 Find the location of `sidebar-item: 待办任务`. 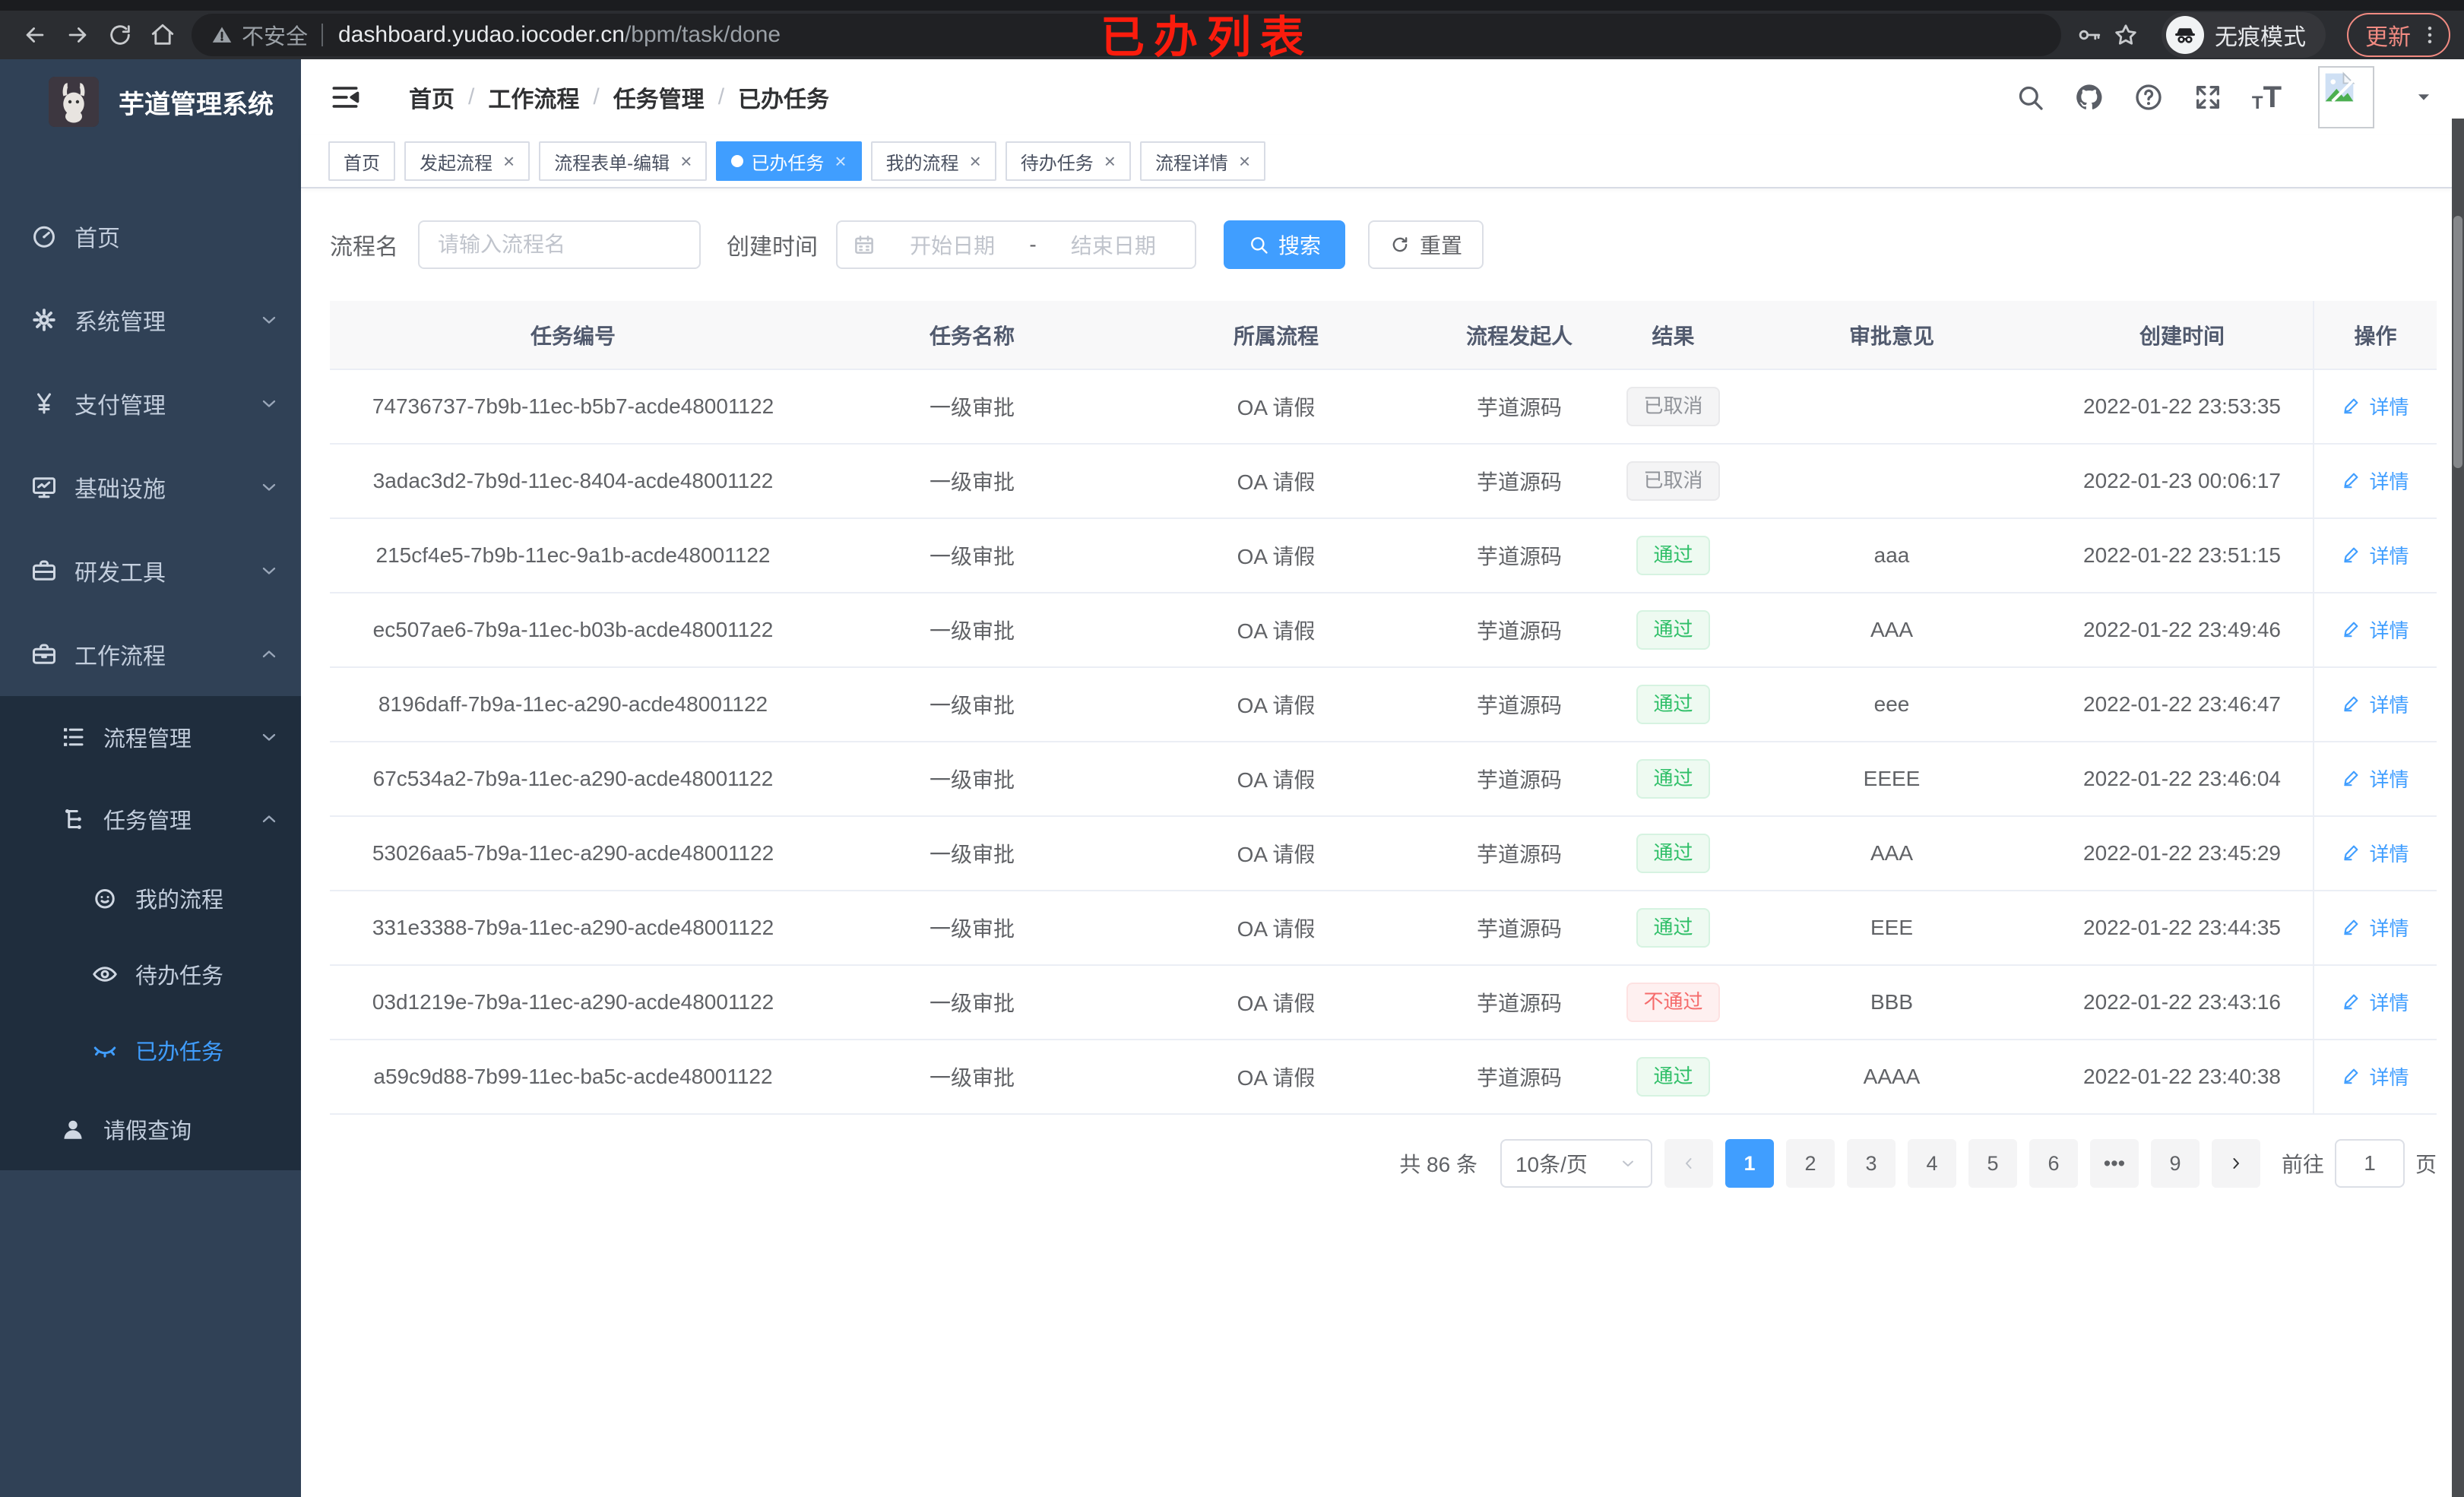

sidebar-item: 待办任务 is located at coordinates (150, 974).